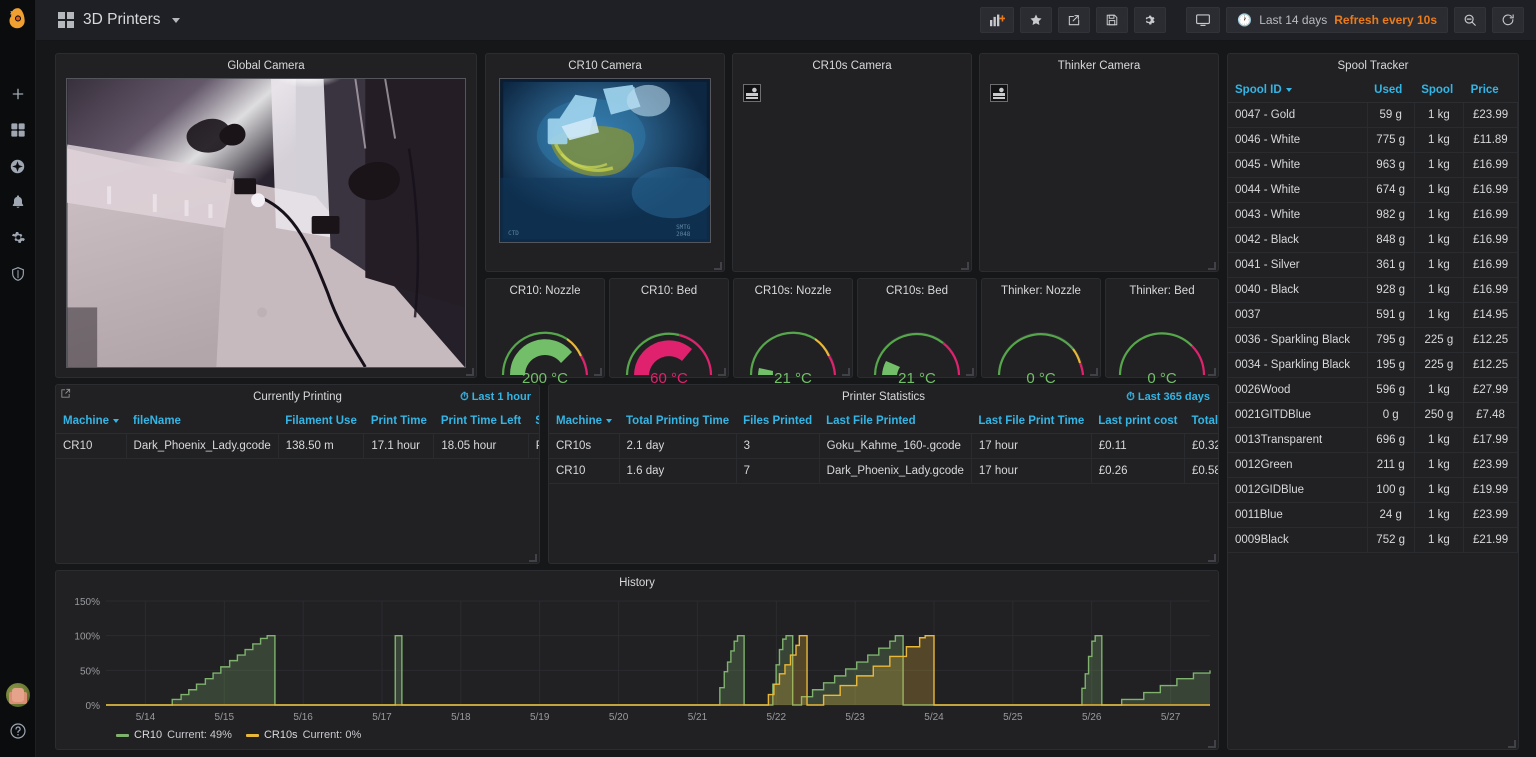 The width and height of the screenshot is (1536, 757). Describe the element at coordinates (895, 421) in the screenshot. I see `column-header-last-file-printed: Last File Printed` at that location.